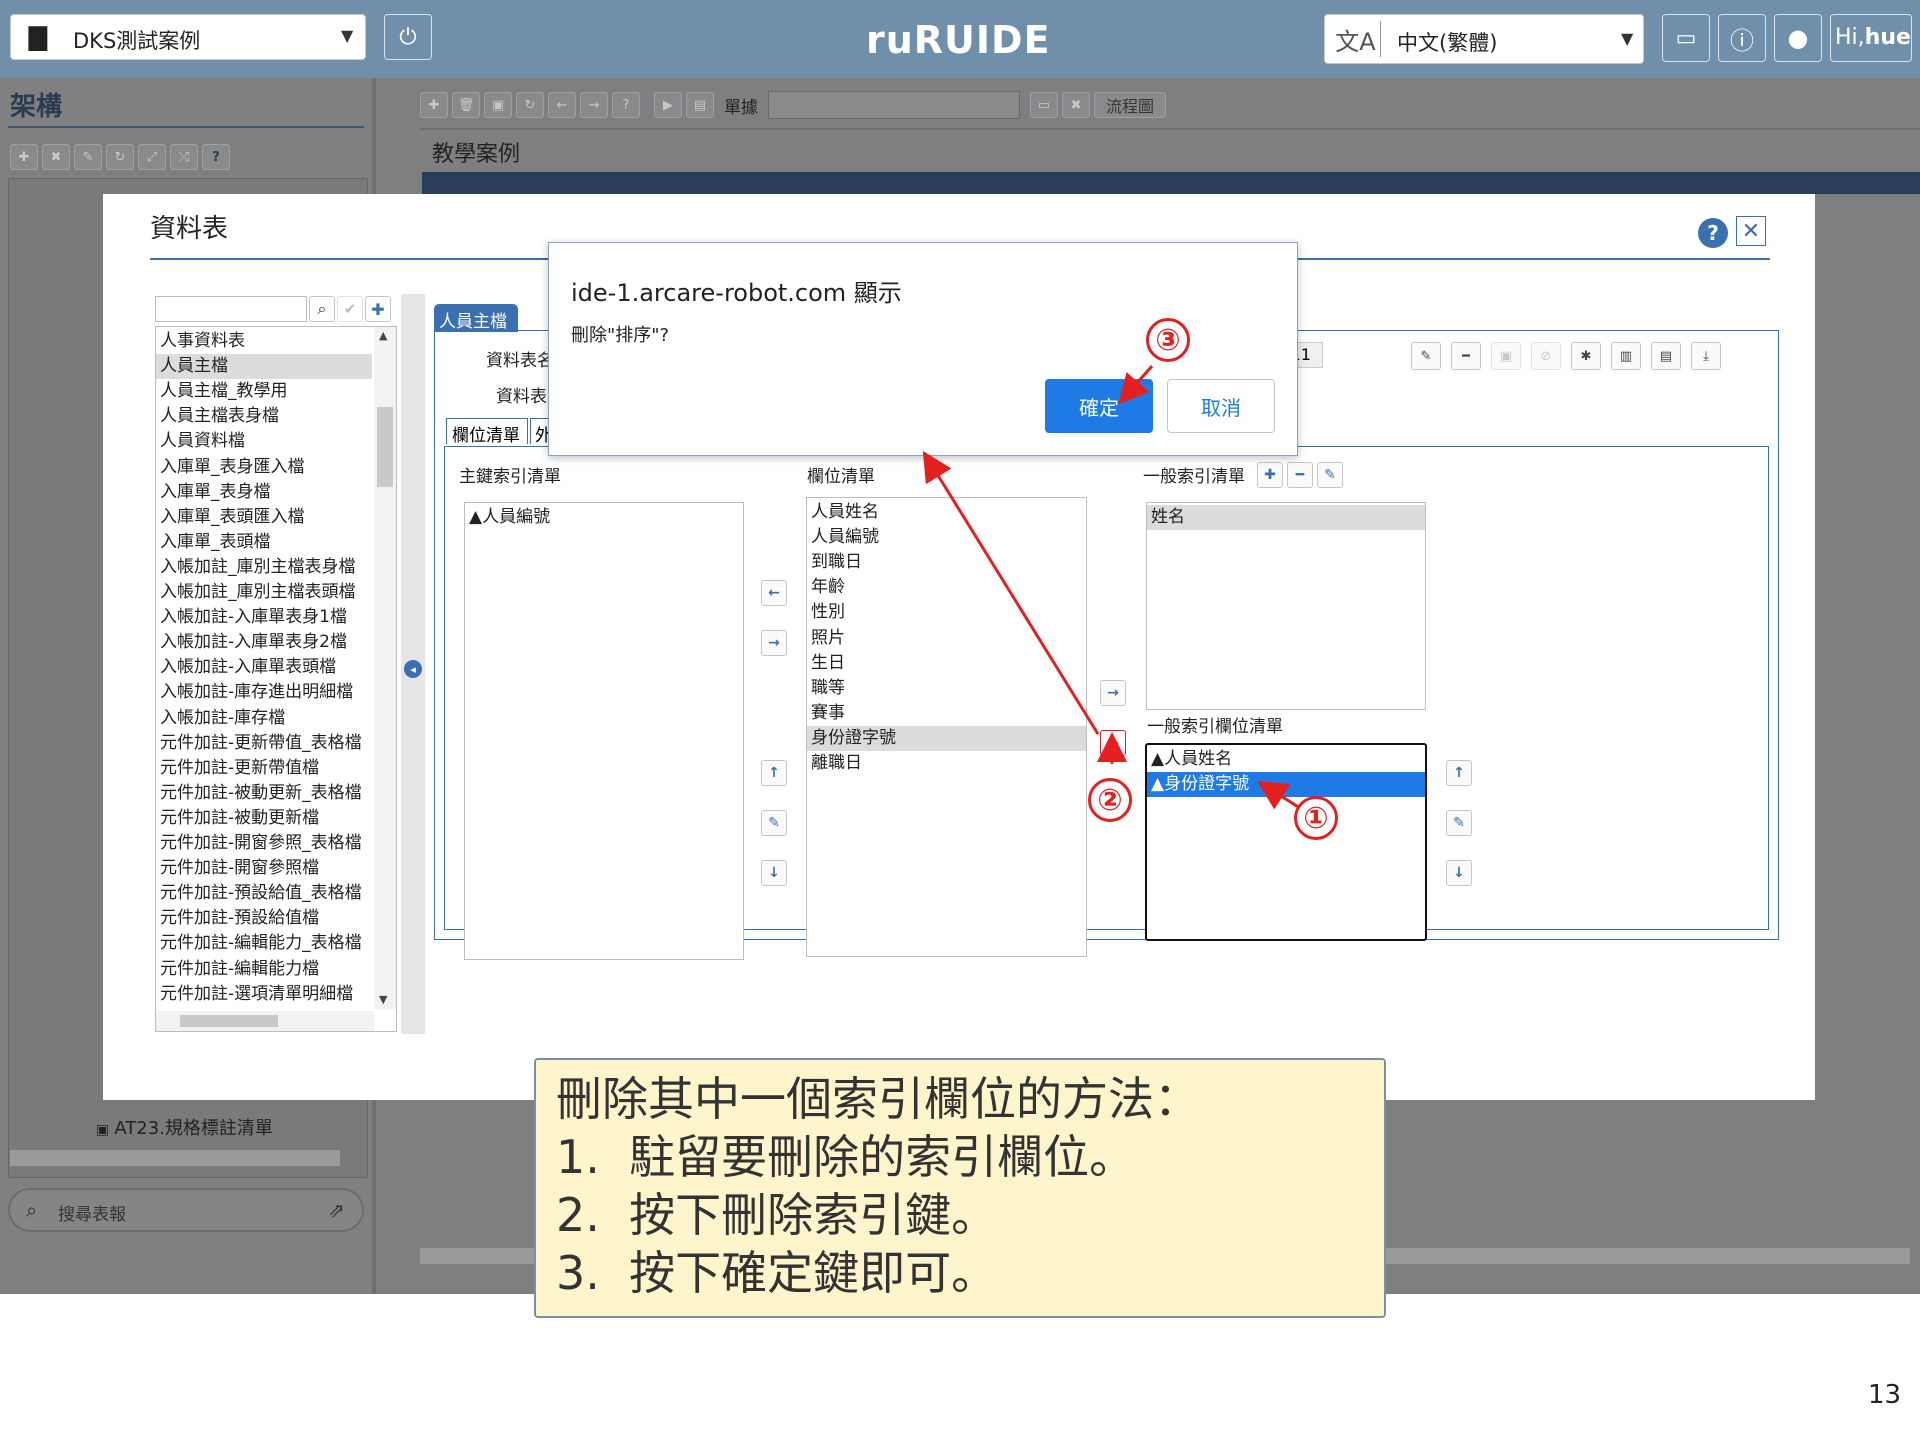 The image size is (1920, 1440). I want to click on field-list-item: 照片, so click(946, 638).